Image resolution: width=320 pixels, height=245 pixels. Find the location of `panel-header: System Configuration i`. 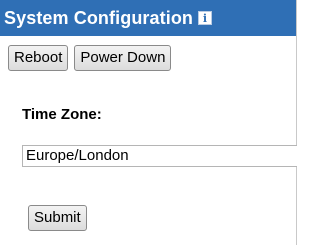

panel-header: System Configuration i is located at coordinates (148, 18).